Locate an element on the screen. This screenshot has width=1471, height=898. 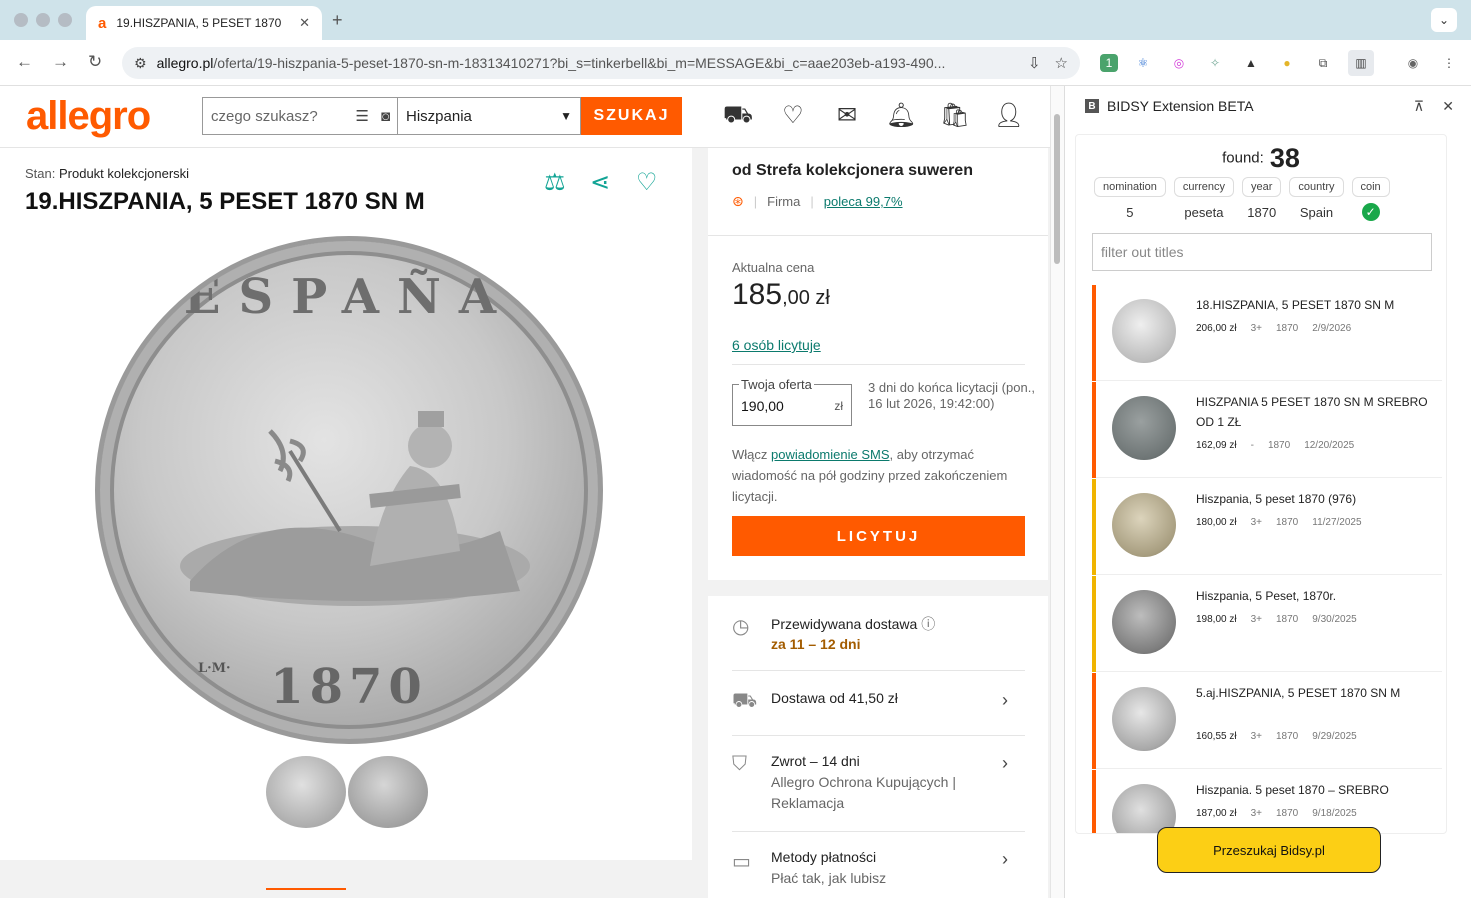
search-input: czego szukasz? ☰ ◙ is located at coordinates (300, 116).